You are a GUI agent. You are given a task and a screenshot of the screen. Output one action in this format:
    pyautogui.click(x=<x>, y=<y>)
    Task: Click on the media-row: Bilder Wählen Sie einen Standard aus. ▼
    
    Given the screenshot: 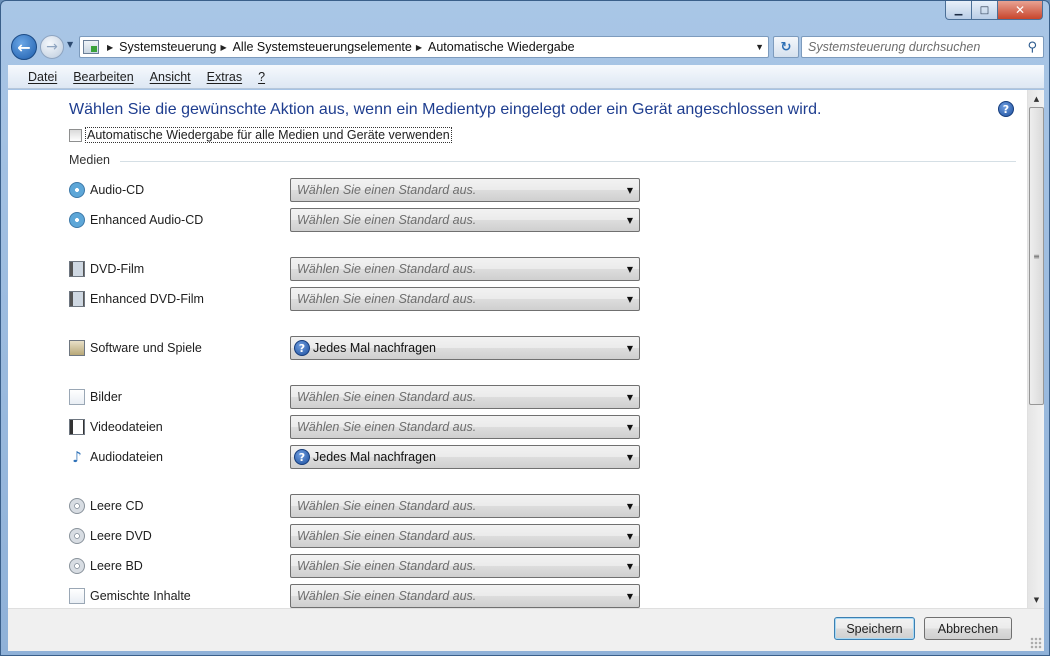 What is the action you would take?
    pyautogui.click(x=359, y=397)
    